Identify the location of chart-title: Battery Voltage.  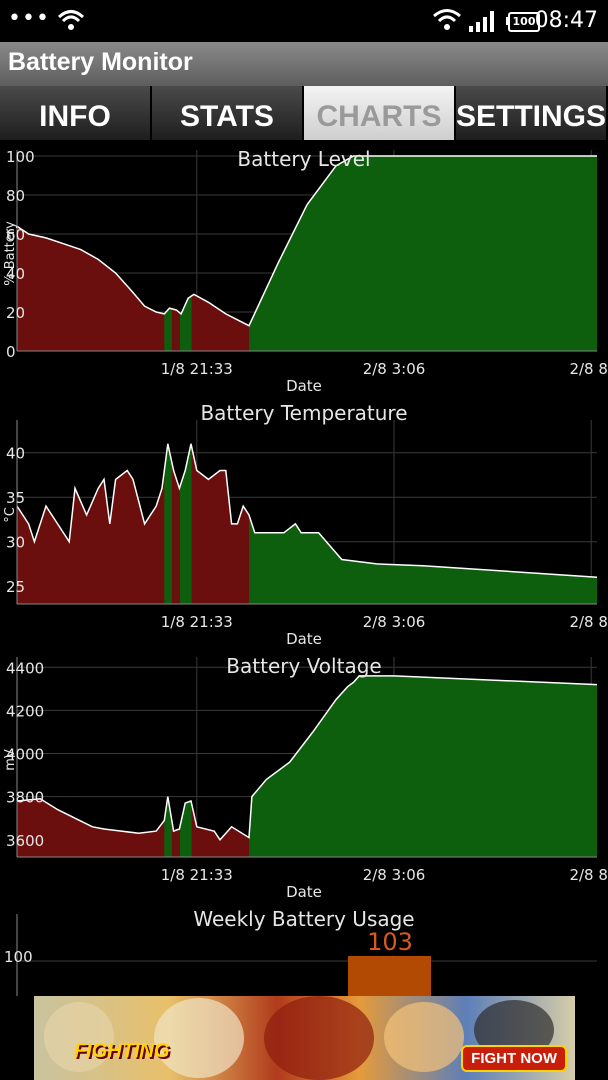
(303, 666).